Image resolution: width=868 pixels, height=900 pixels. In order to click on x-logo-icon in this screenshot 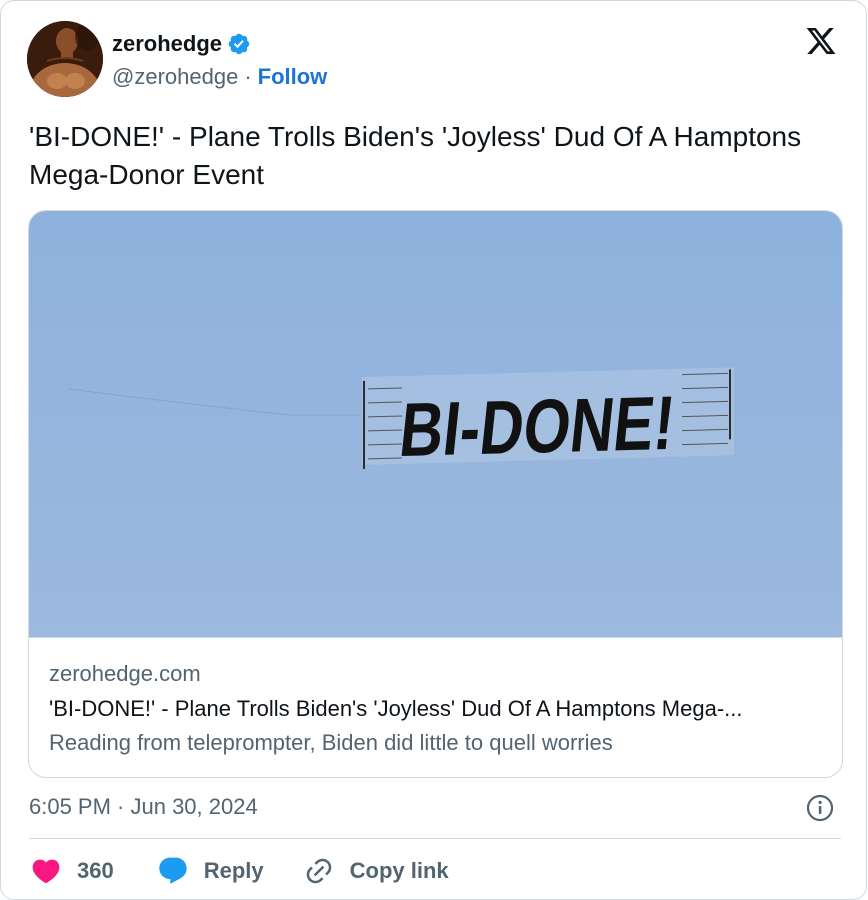, I will do `click(821, 41)`.